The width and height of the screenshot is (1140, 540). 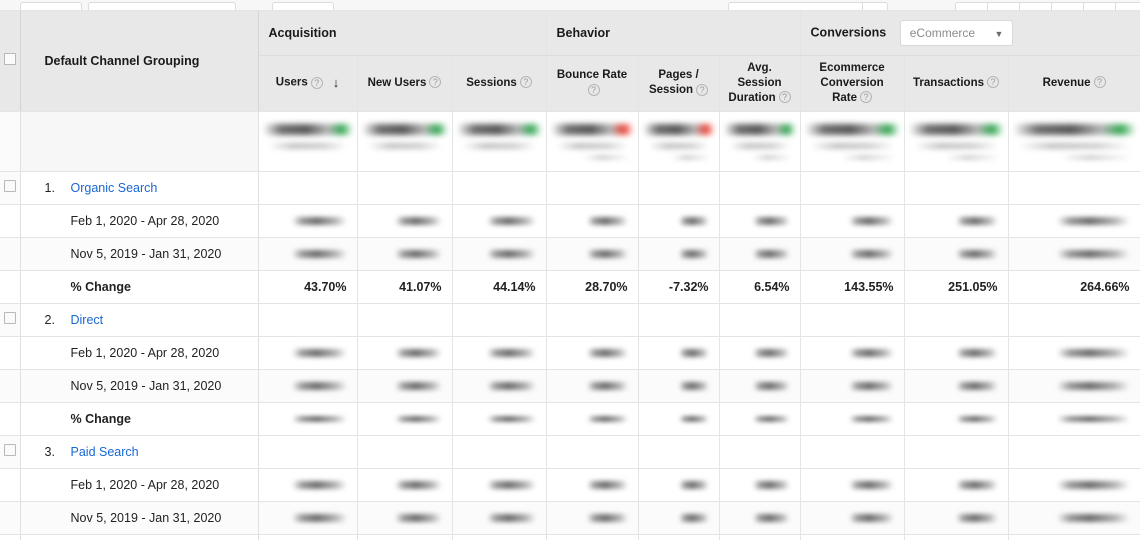 I want to click on channel-name-cell: 1. Organic Search, so click(x=139, y=188).